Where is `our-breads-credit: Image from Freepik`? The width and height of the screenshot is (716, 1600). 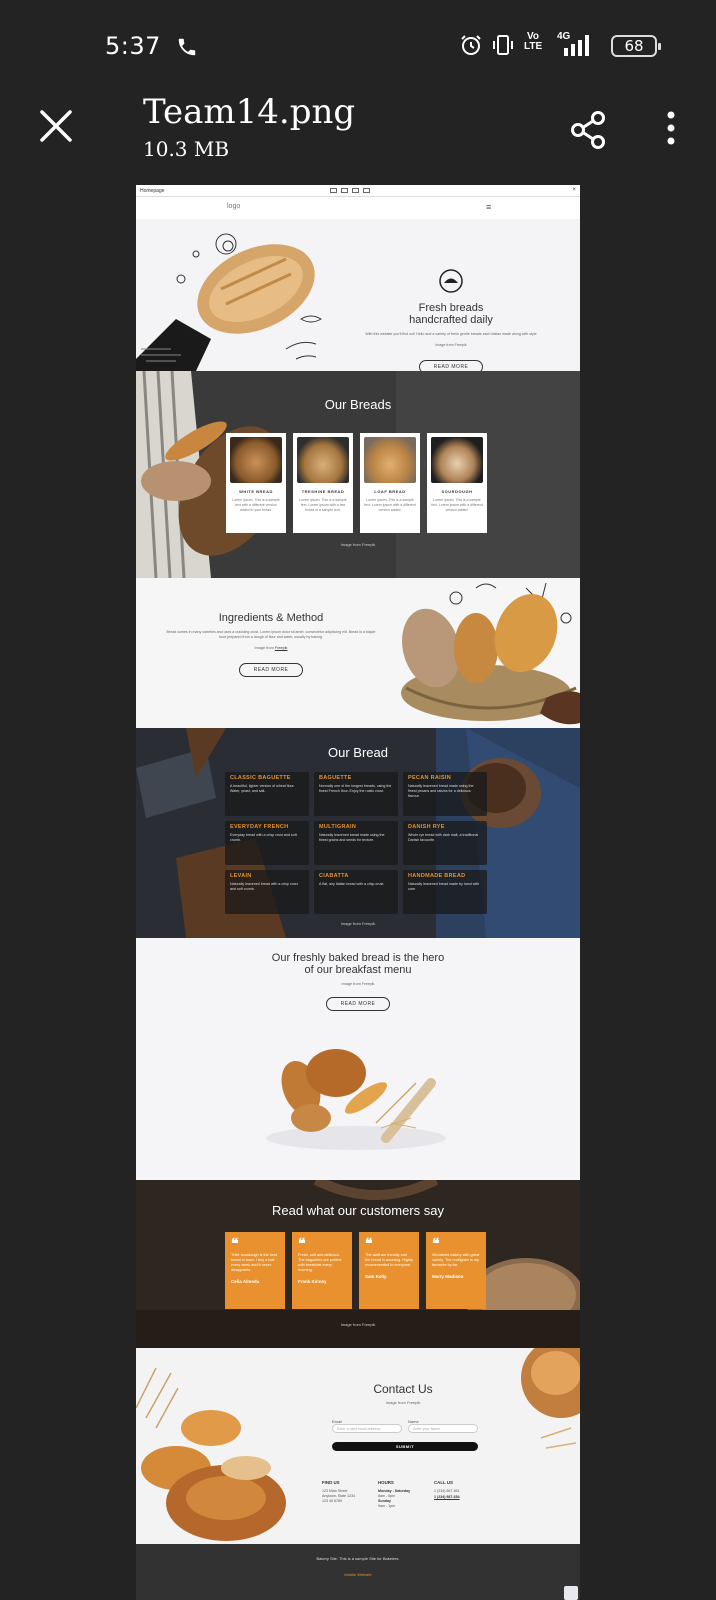
our-breads-credit: Image from Freepik is located at coordinates (358, 544).